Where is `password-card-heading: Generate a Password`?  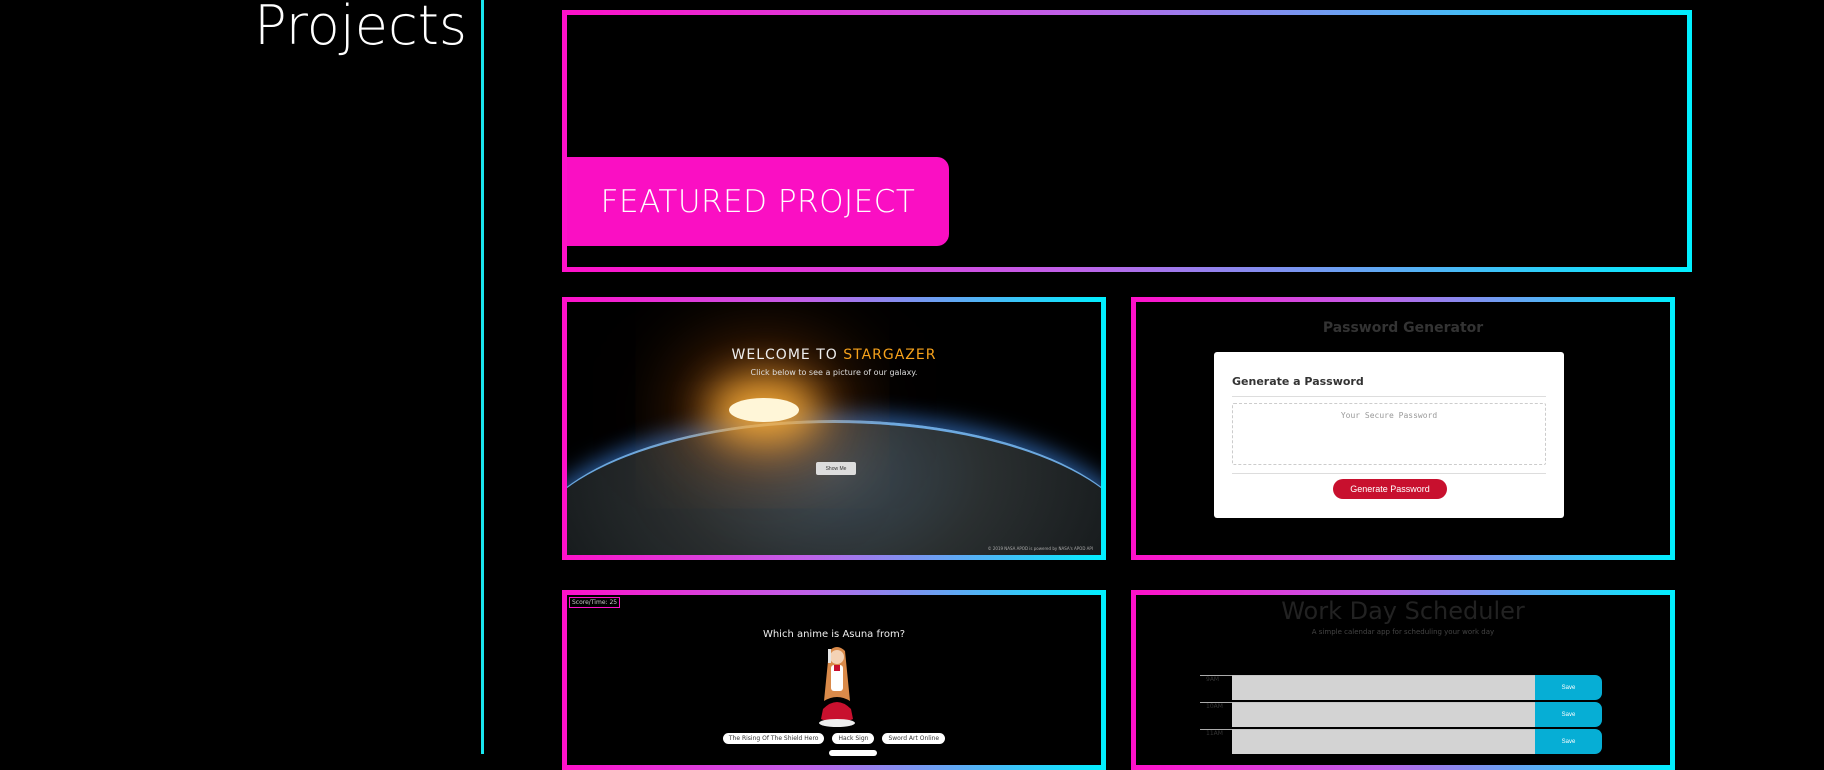 password-card-heading: Generate a Password is located at coordinates (1298, 381).